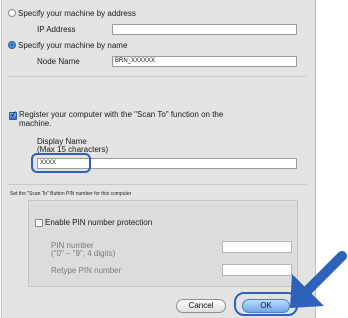 This screenshot has height=318, width=348. What do you see at coordinates (56, 29) in the screenshot?
I see `ip-address-label: IP Address` at bounding box center [56, 29].